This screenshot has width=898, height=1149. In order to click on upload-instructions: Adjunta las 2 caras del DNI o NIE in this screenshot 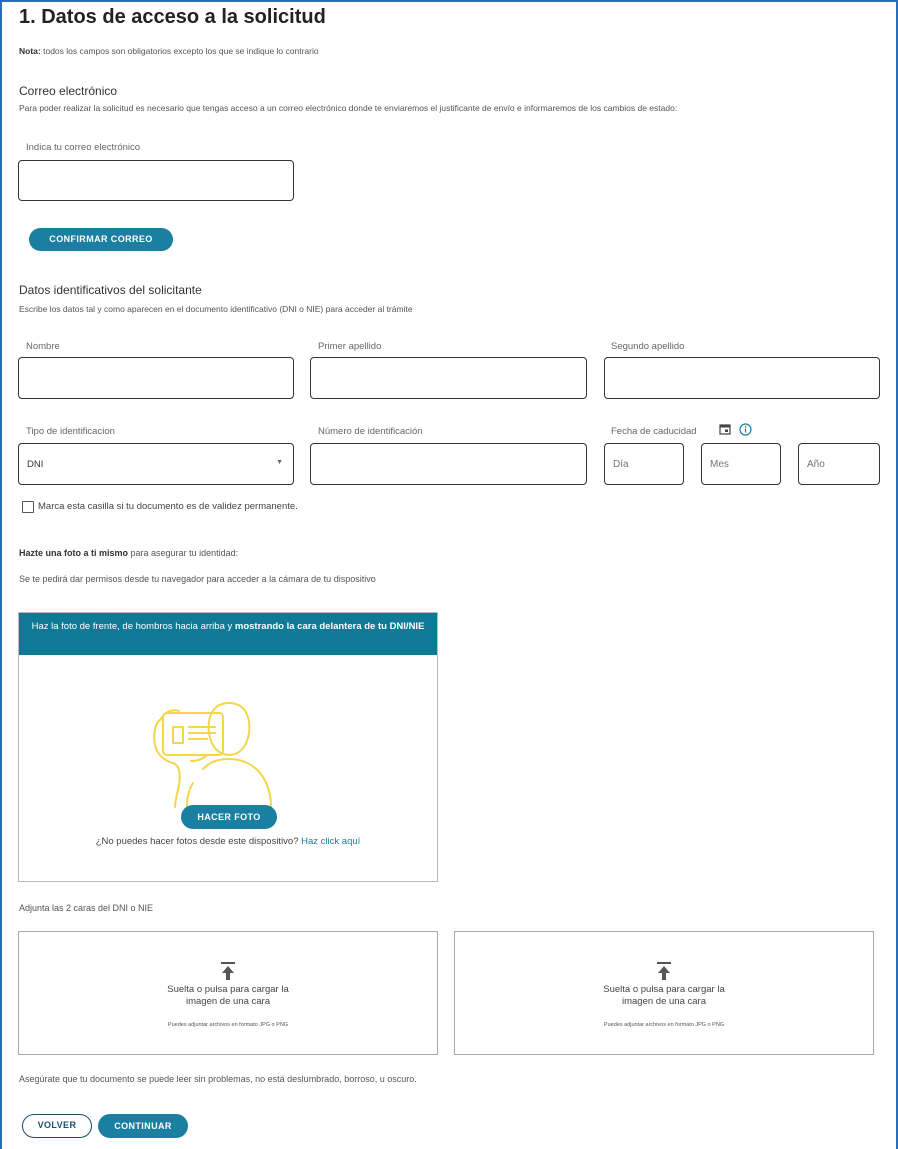, I will do `click(86, 908)`.